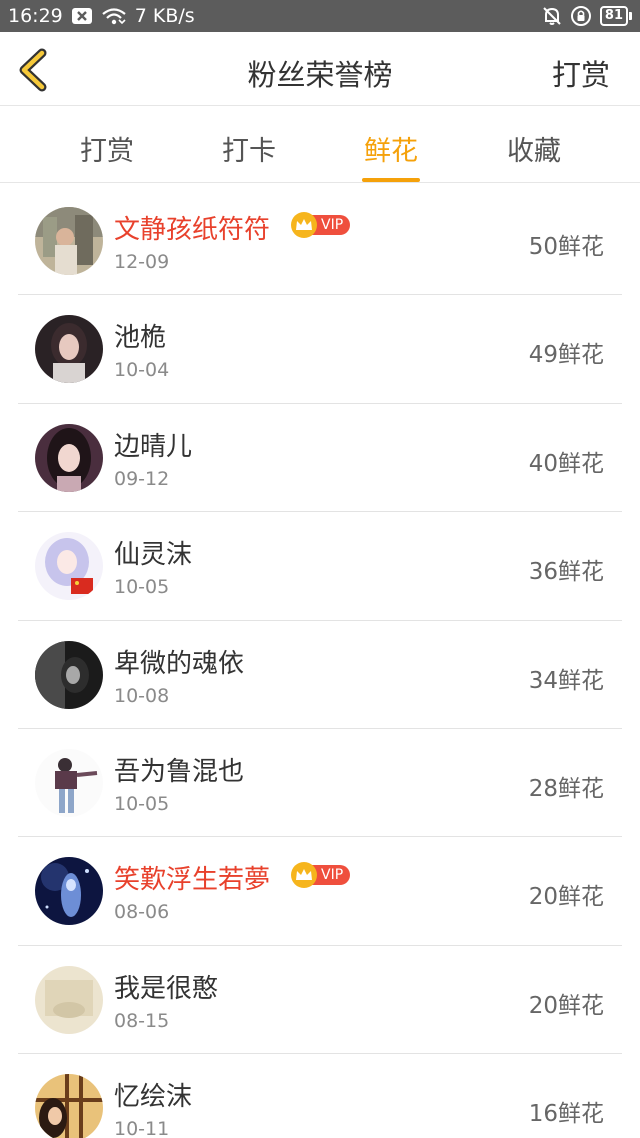  Describe the element at coordinates (166, 988) in the screenshot. I see `fan-name: 我是很憨` at that location.